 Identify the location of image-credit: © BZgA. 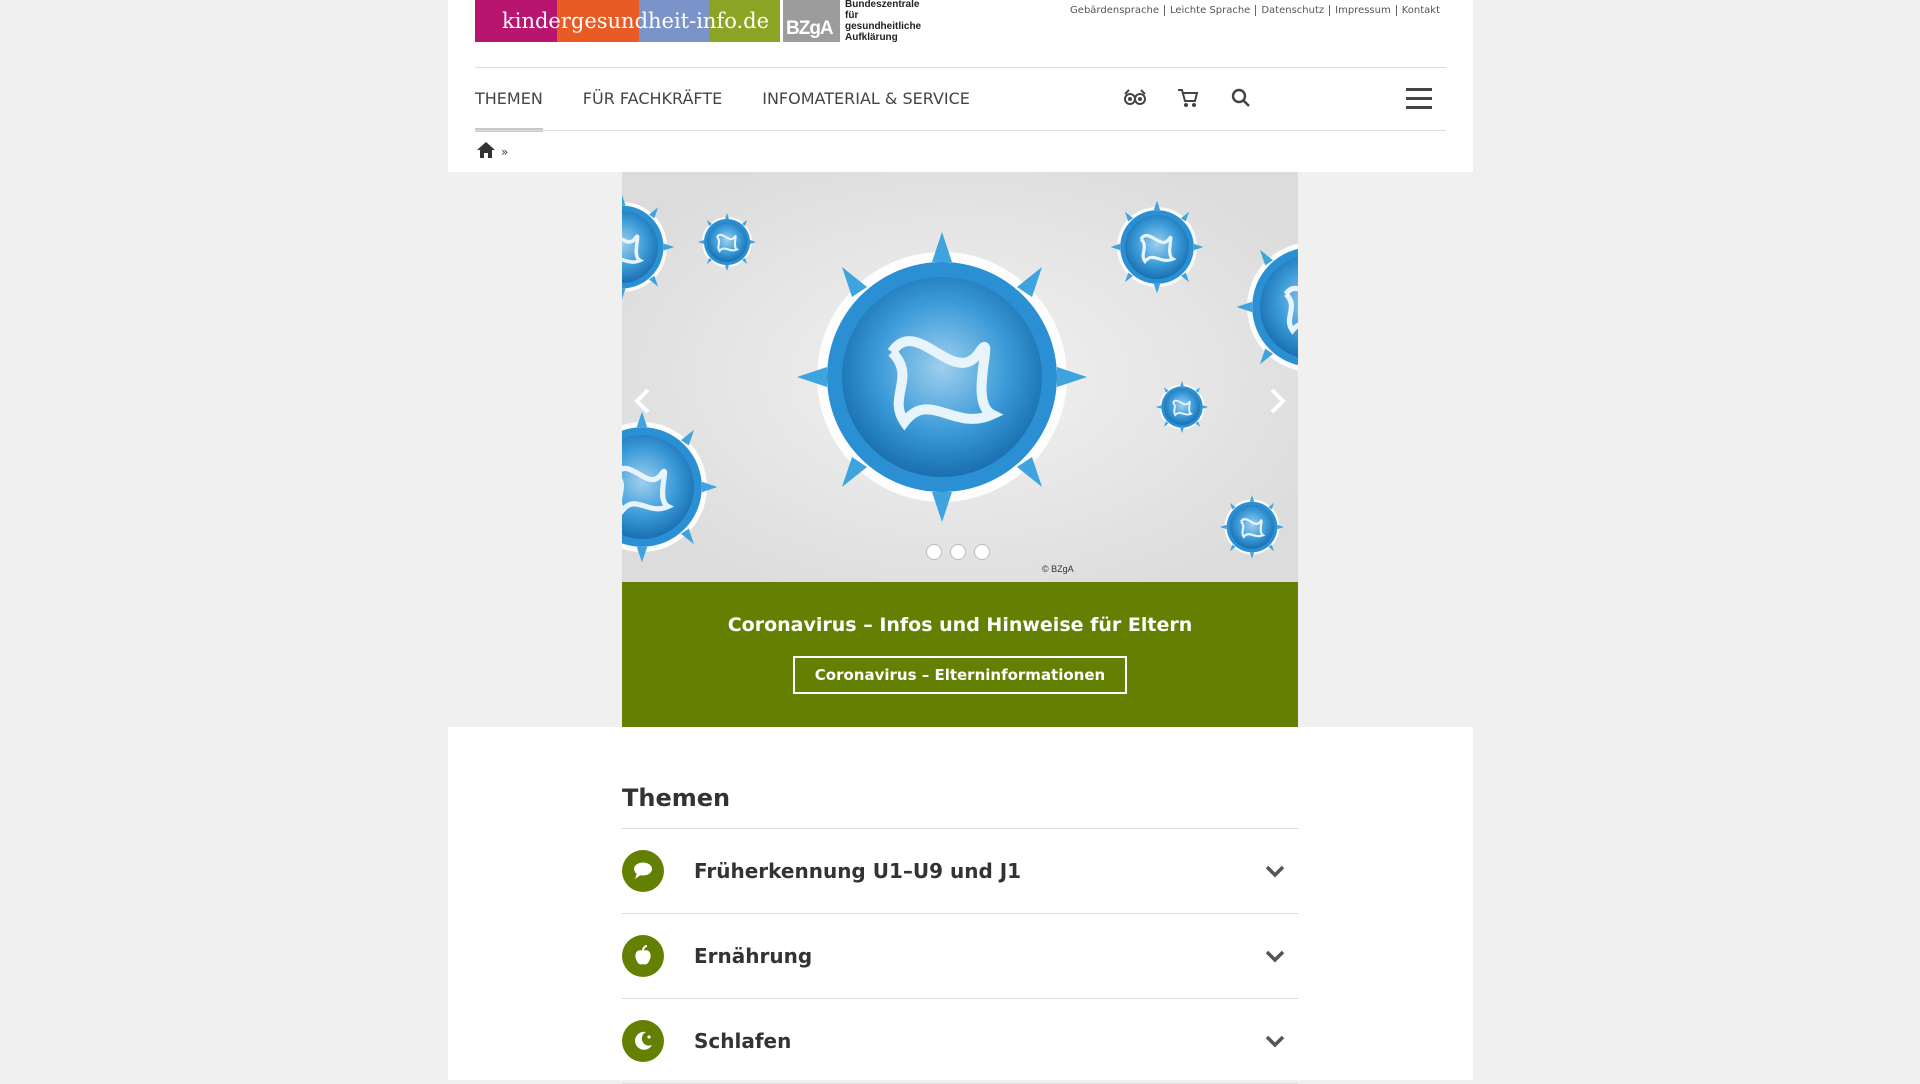
(1058, 569).